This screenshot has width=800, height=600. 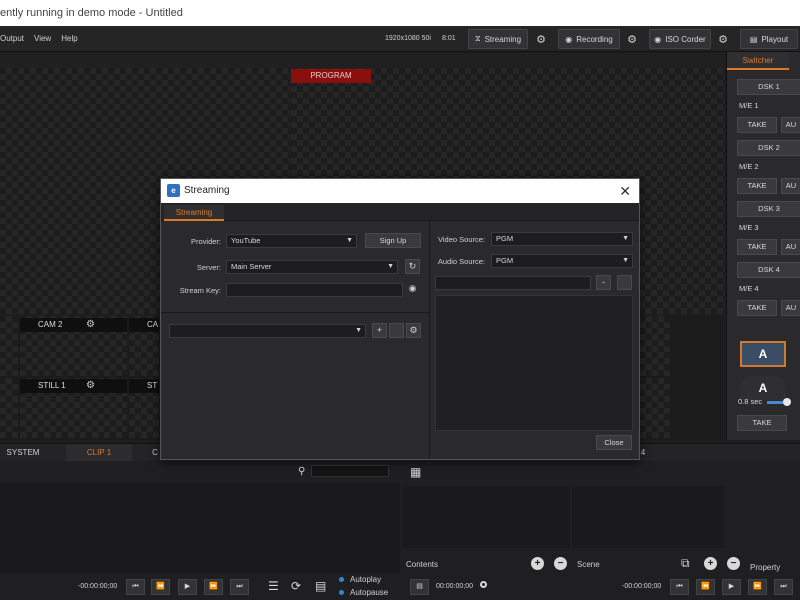 What do you see at coordinates (341, 592) in the screenshot?
I see `autopause-indicator` at bounding box center [341, 592].